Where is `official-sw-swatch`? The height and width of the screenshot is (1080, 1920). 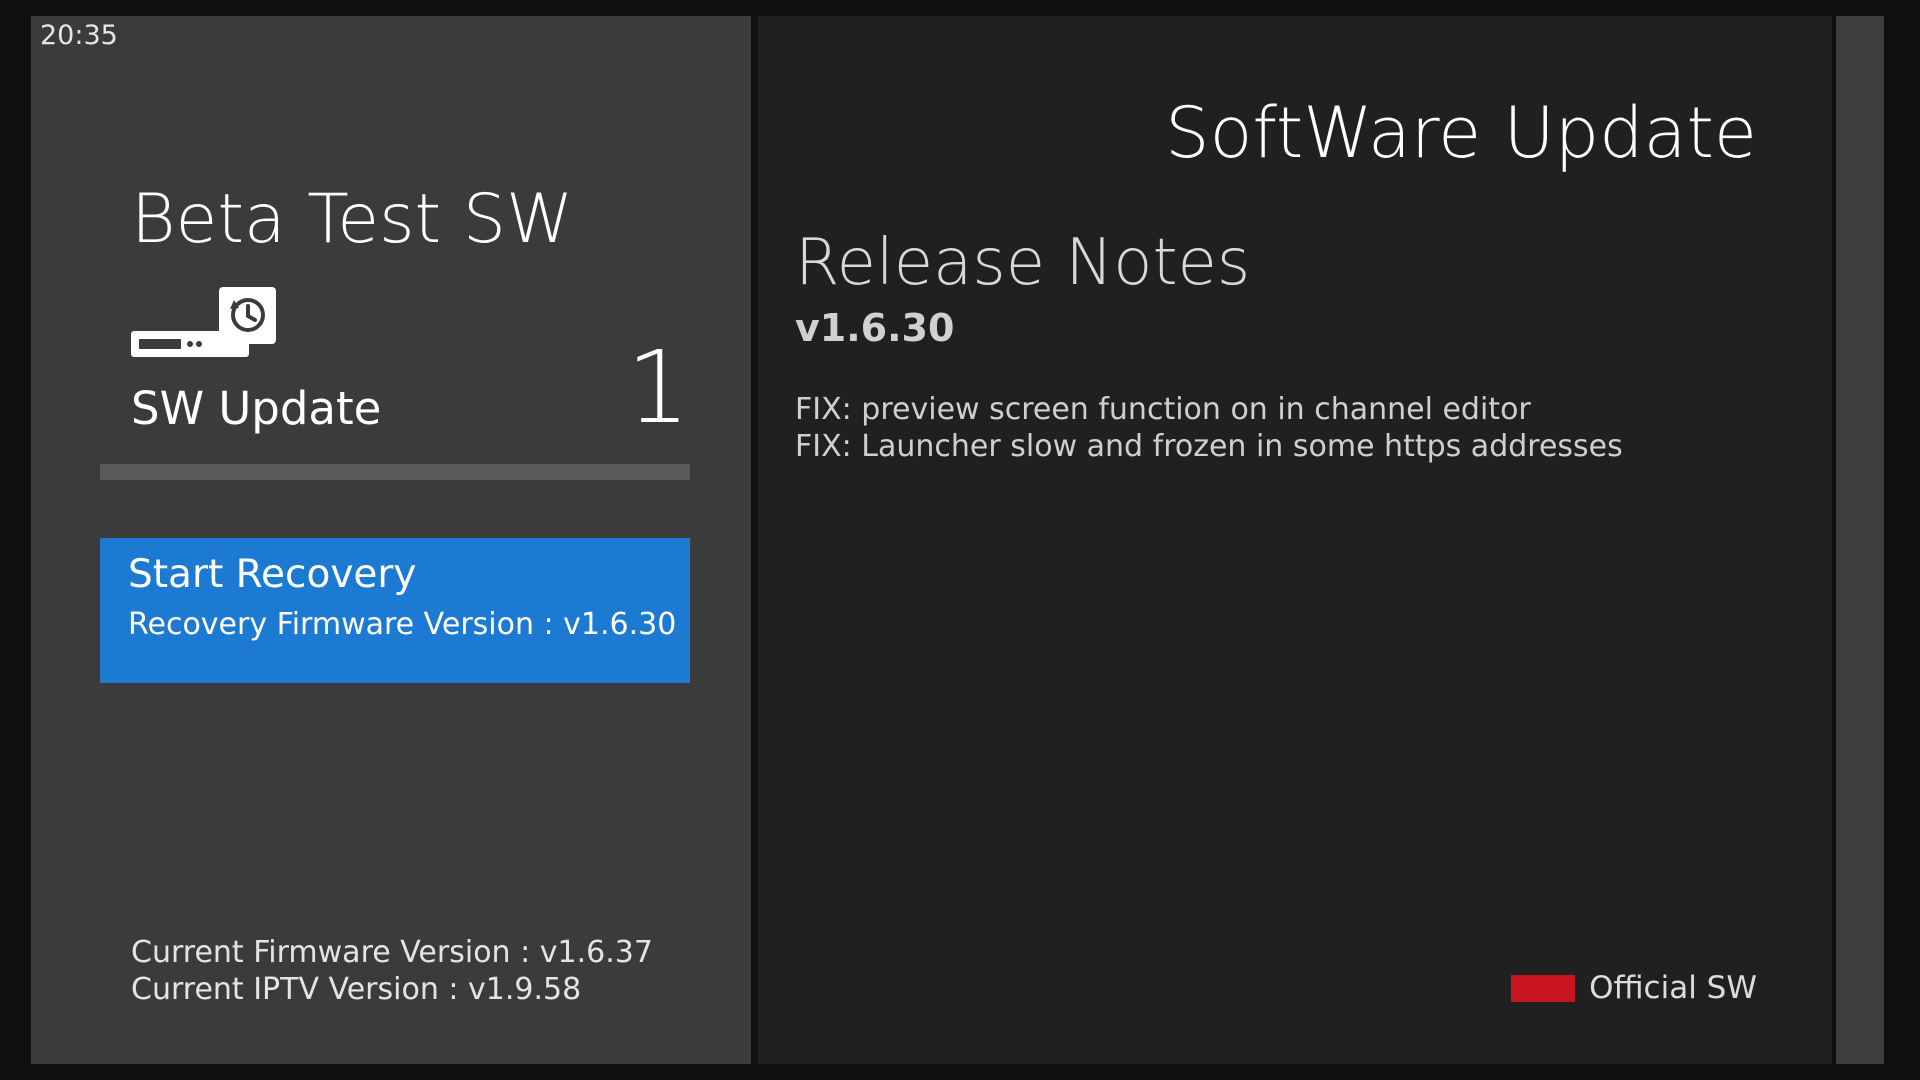
official-sw-swatch is located at coordinates (1543, 988).